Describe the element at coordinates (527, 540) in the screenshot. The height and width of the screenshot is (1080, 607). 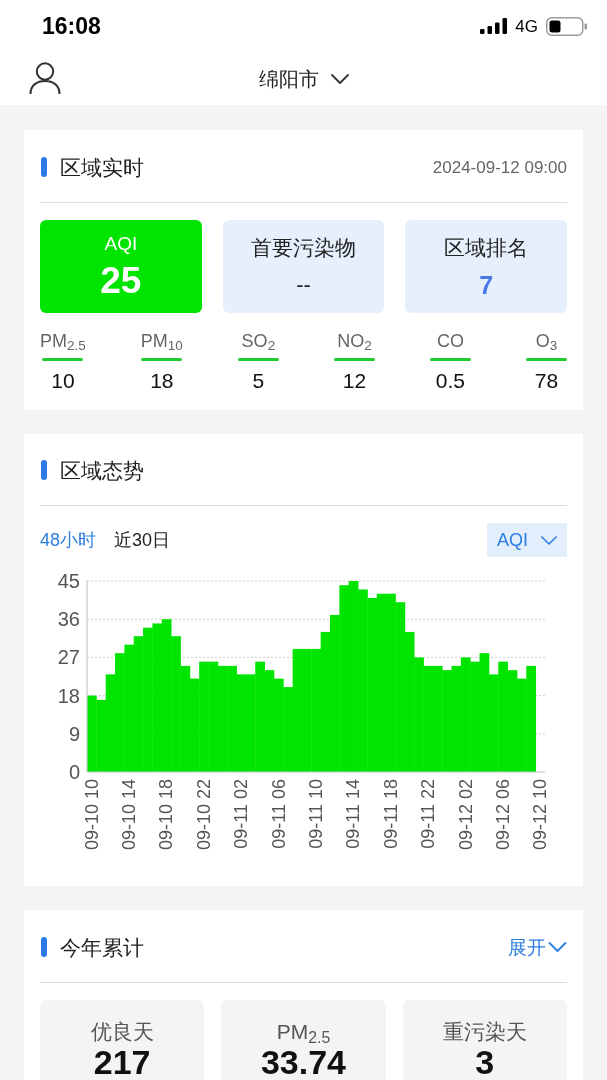
I see `metric-dropdown: AQI` at that location.